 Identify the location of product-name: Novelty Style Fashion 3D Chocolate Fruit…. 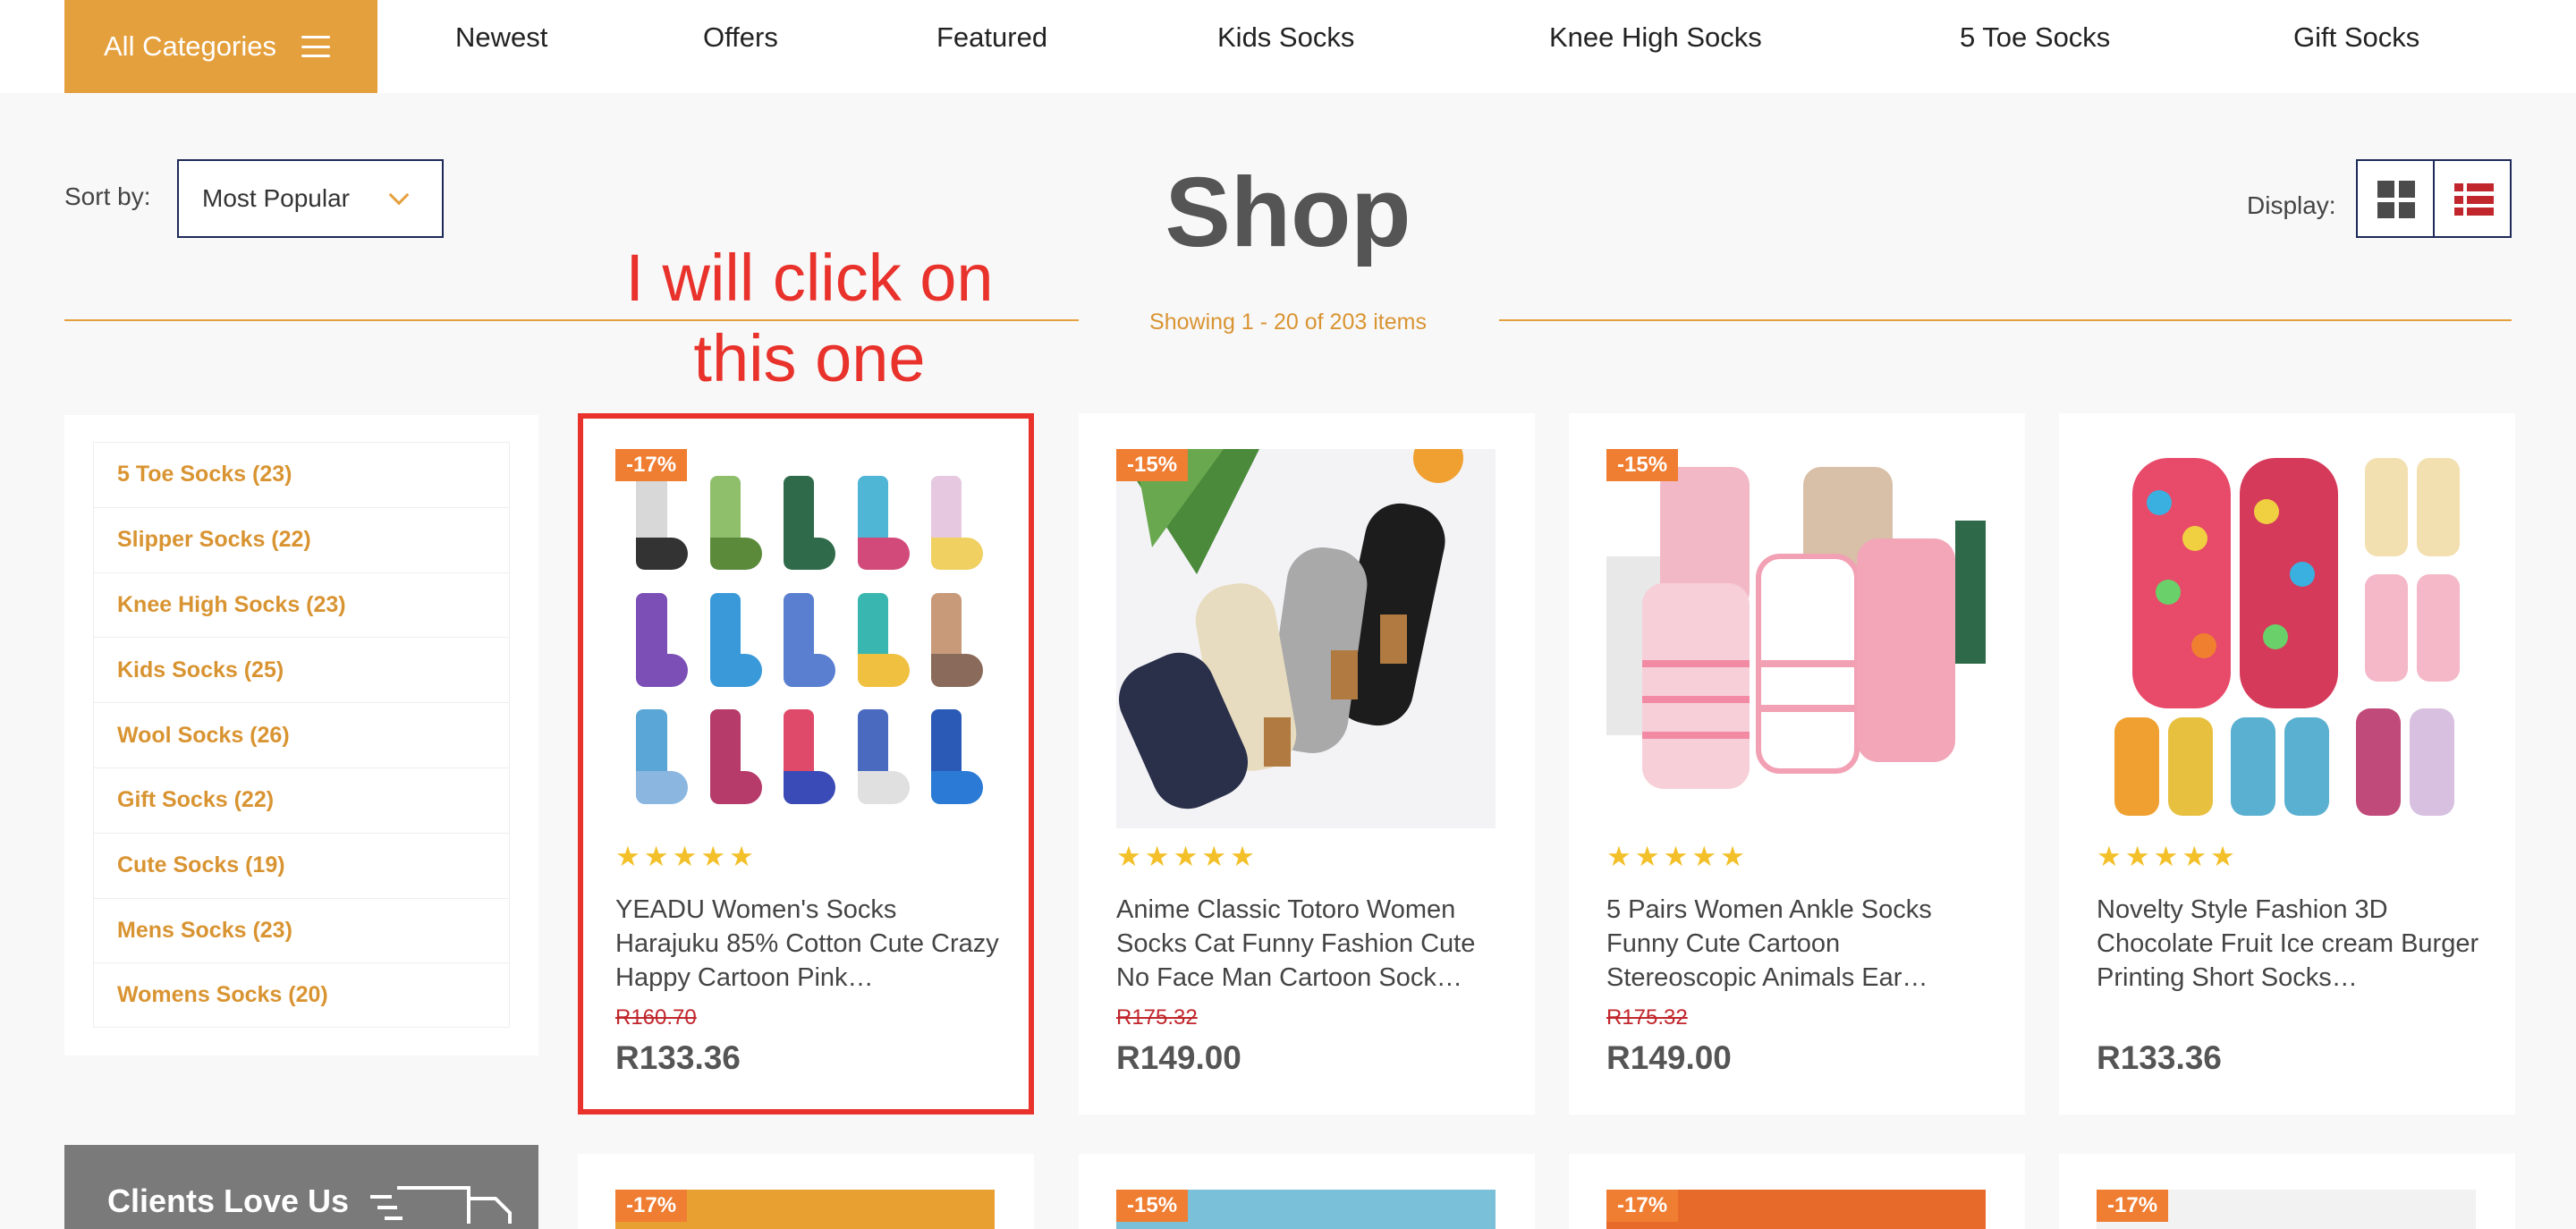
(2289, 944).